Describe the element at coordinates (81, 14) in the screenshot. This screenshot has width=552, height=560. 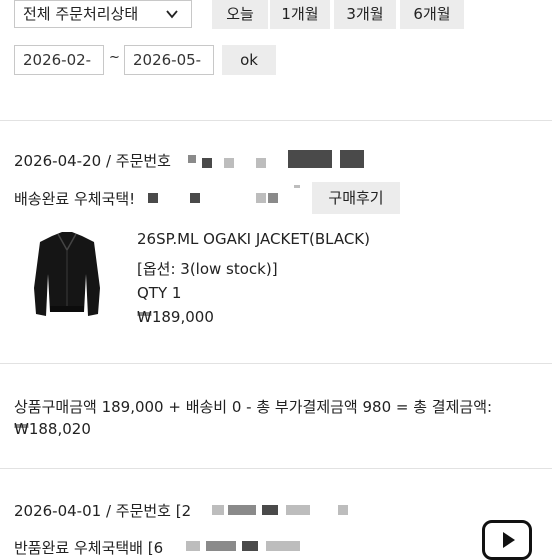
I see `order-status-label: 전체 주문처리상태` at that location.